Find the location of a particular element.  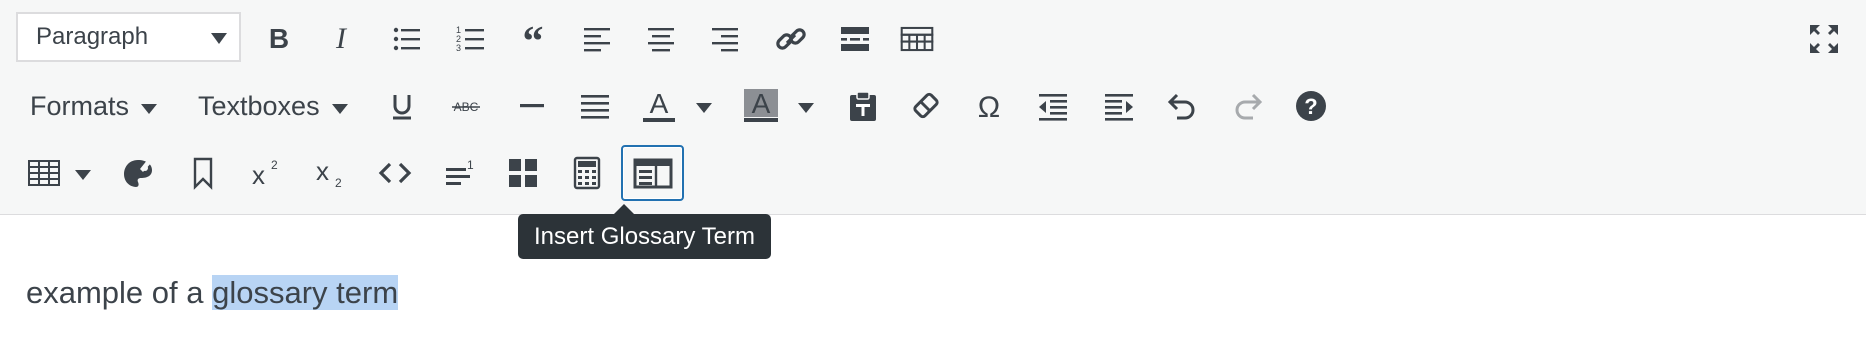

outdent-icon is located at coordinates (1053, 107).